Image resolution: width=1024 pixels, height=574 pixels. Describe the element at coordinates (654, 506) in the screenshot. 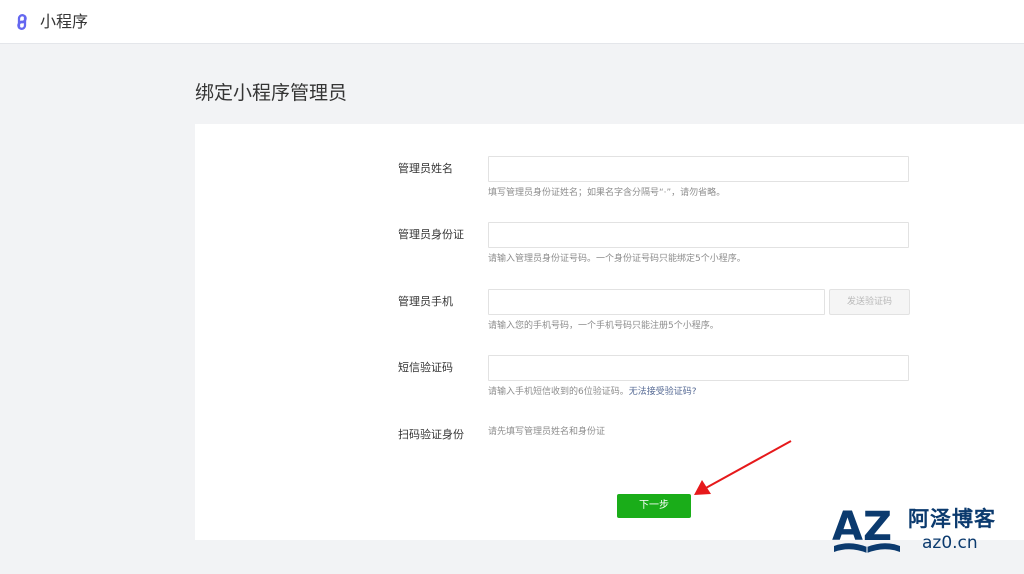

I see `next-step-button: 下一步` at that location.